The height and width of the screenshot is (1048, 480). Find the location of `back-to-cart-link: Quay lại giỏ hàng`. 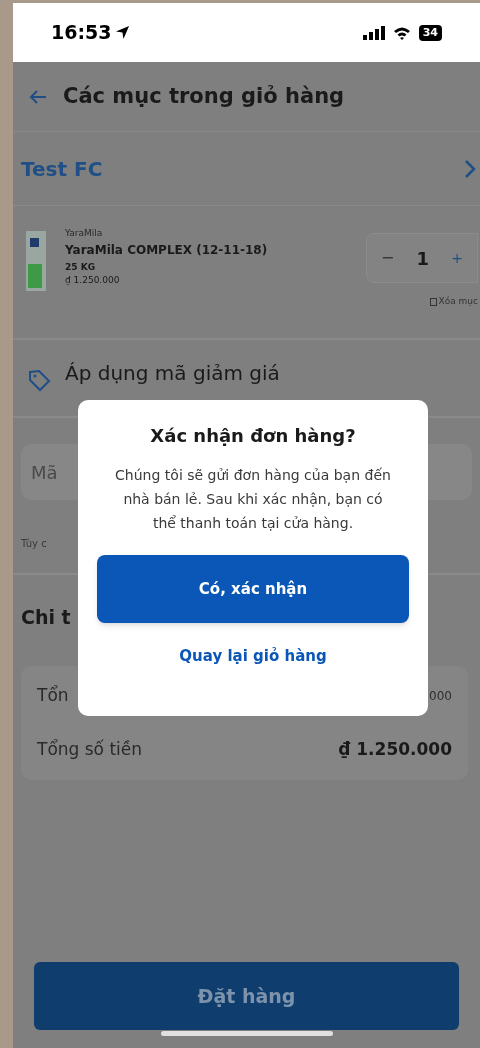

back-to-cart-link: Quay lại giỏ hàng is located at coordinates (253, 656).